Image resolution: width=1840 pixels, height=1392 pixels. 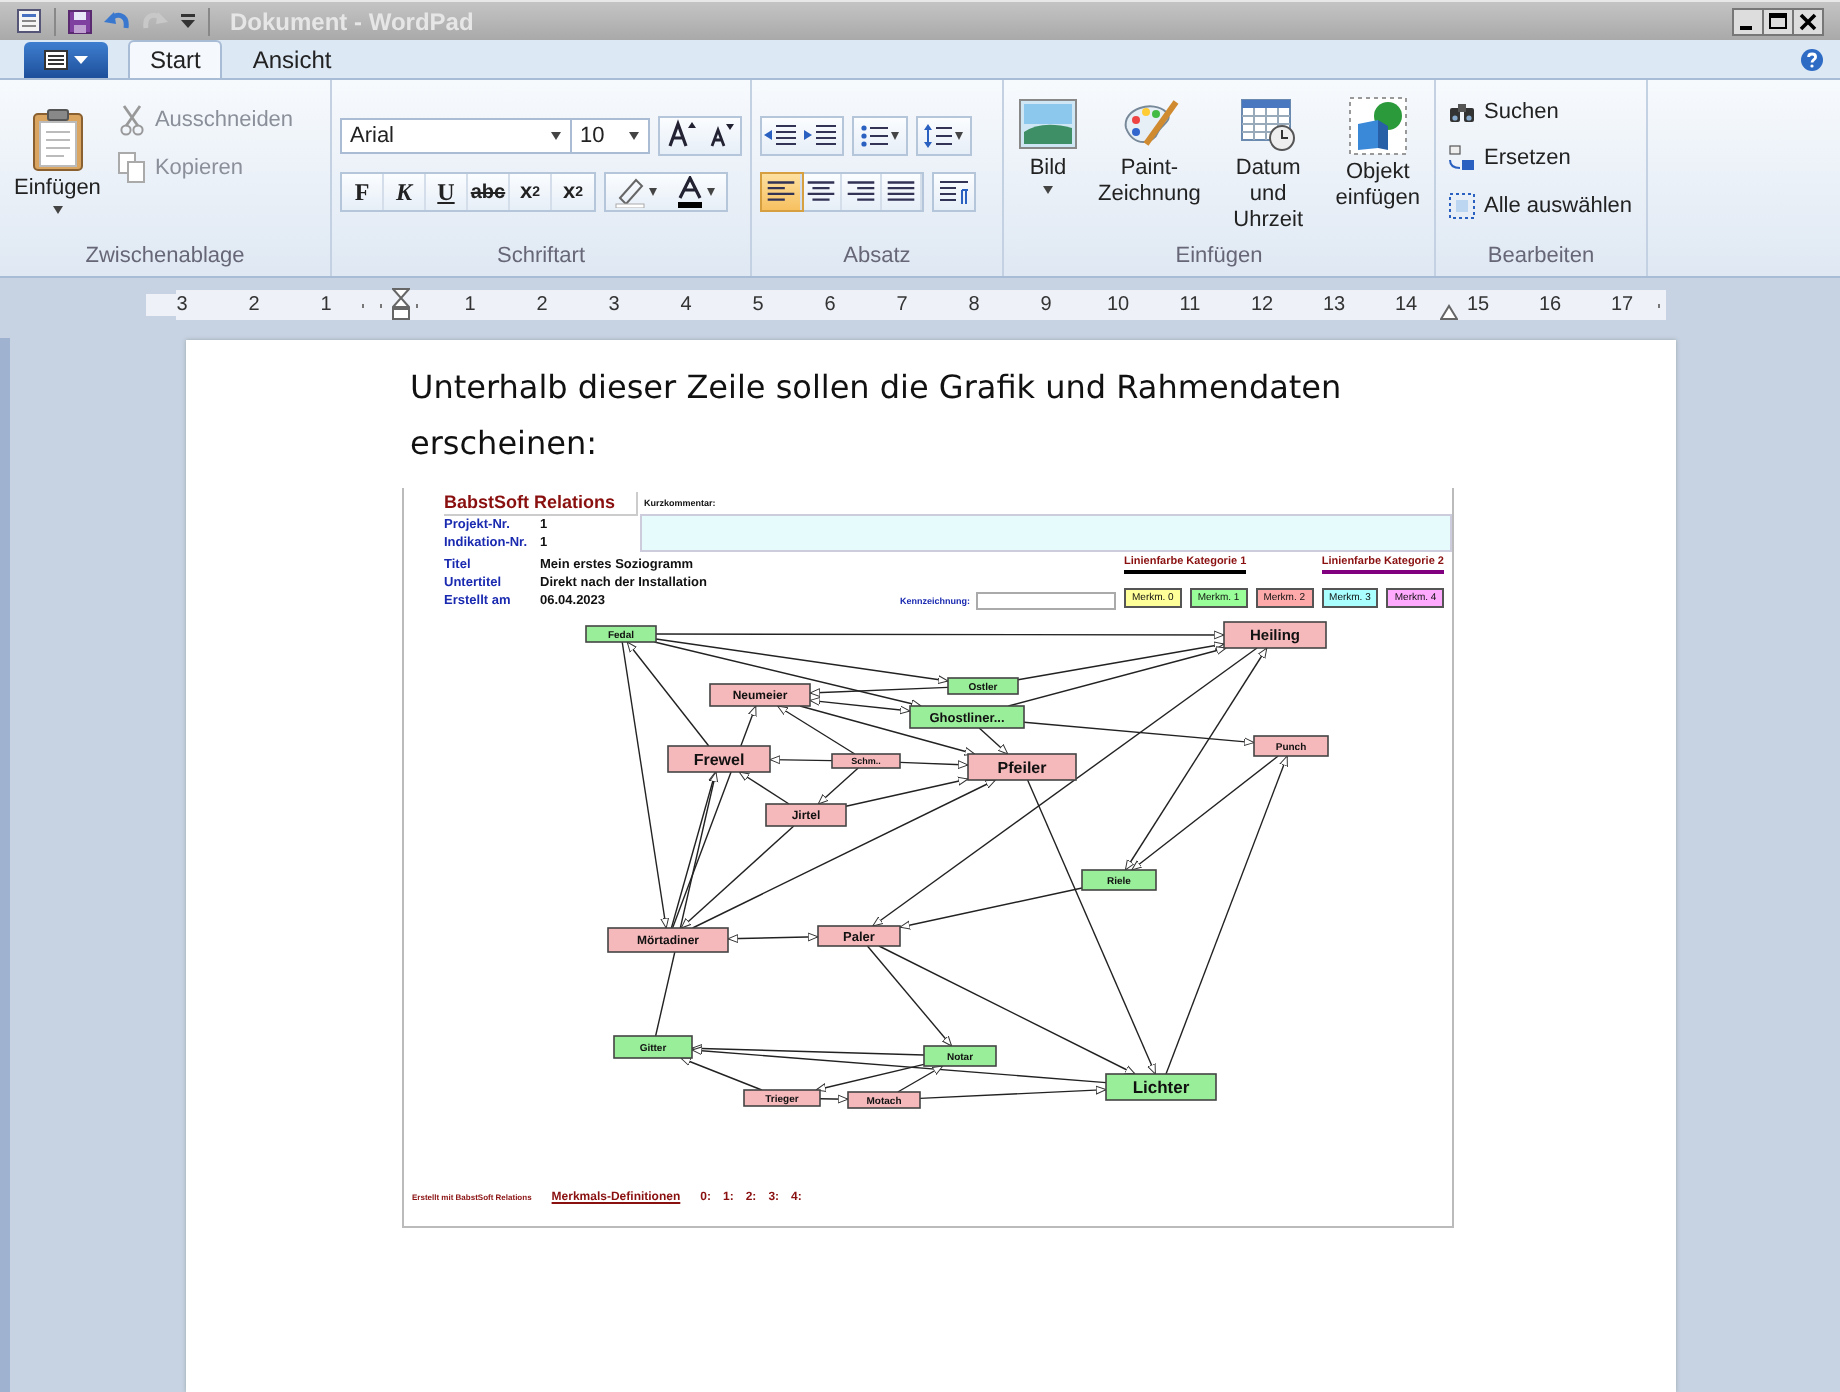 What do you see at coordinates (29, 21) in the screenshot?
I see `wordpad-icon` at bounding box center [29, 21].